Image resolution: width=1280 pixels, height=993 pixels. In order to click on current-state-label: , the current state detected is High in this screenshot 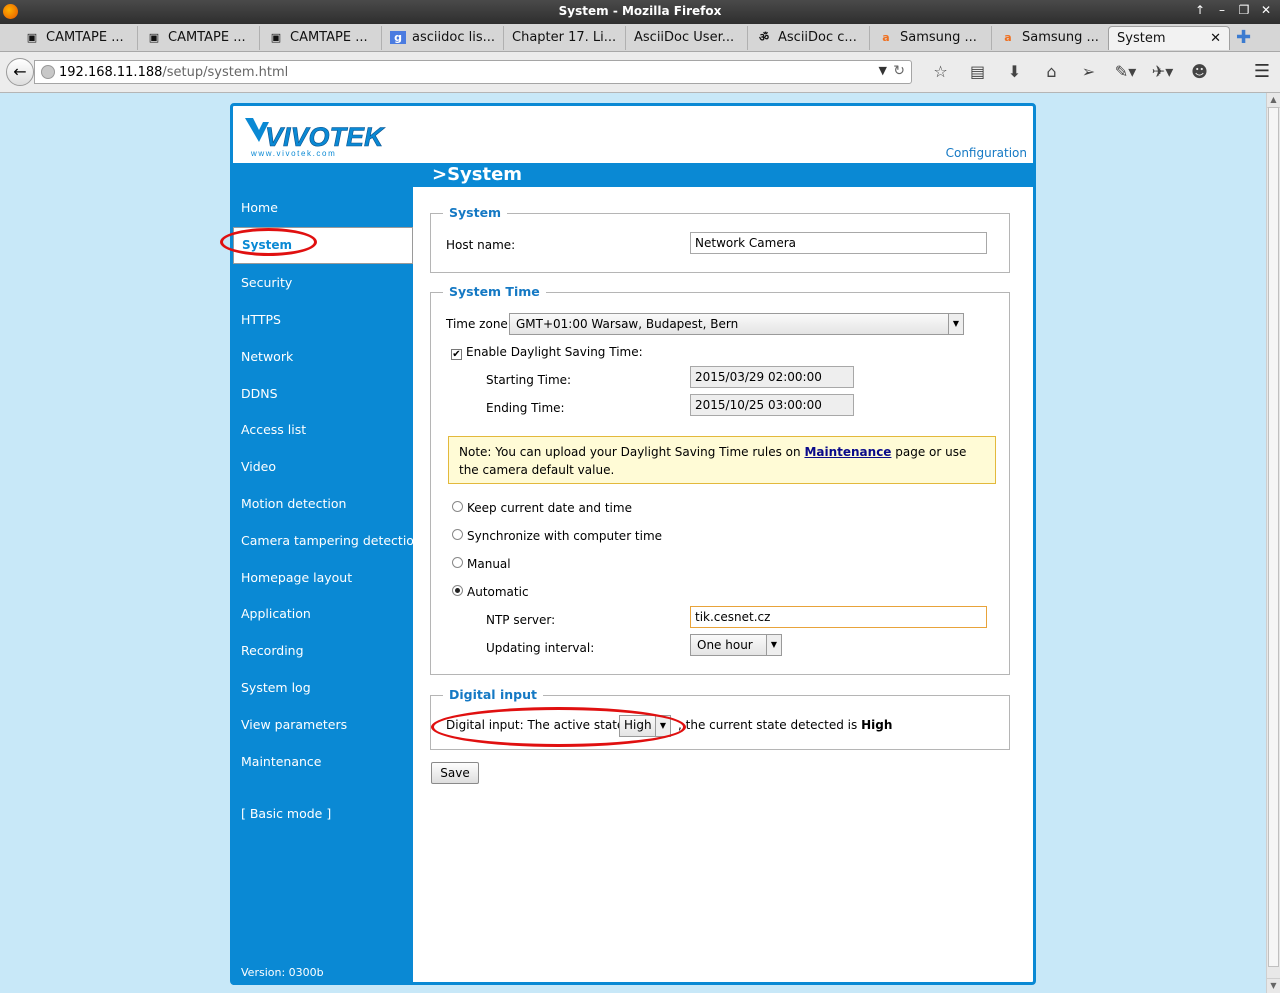, I will do `click(785, 725)`.